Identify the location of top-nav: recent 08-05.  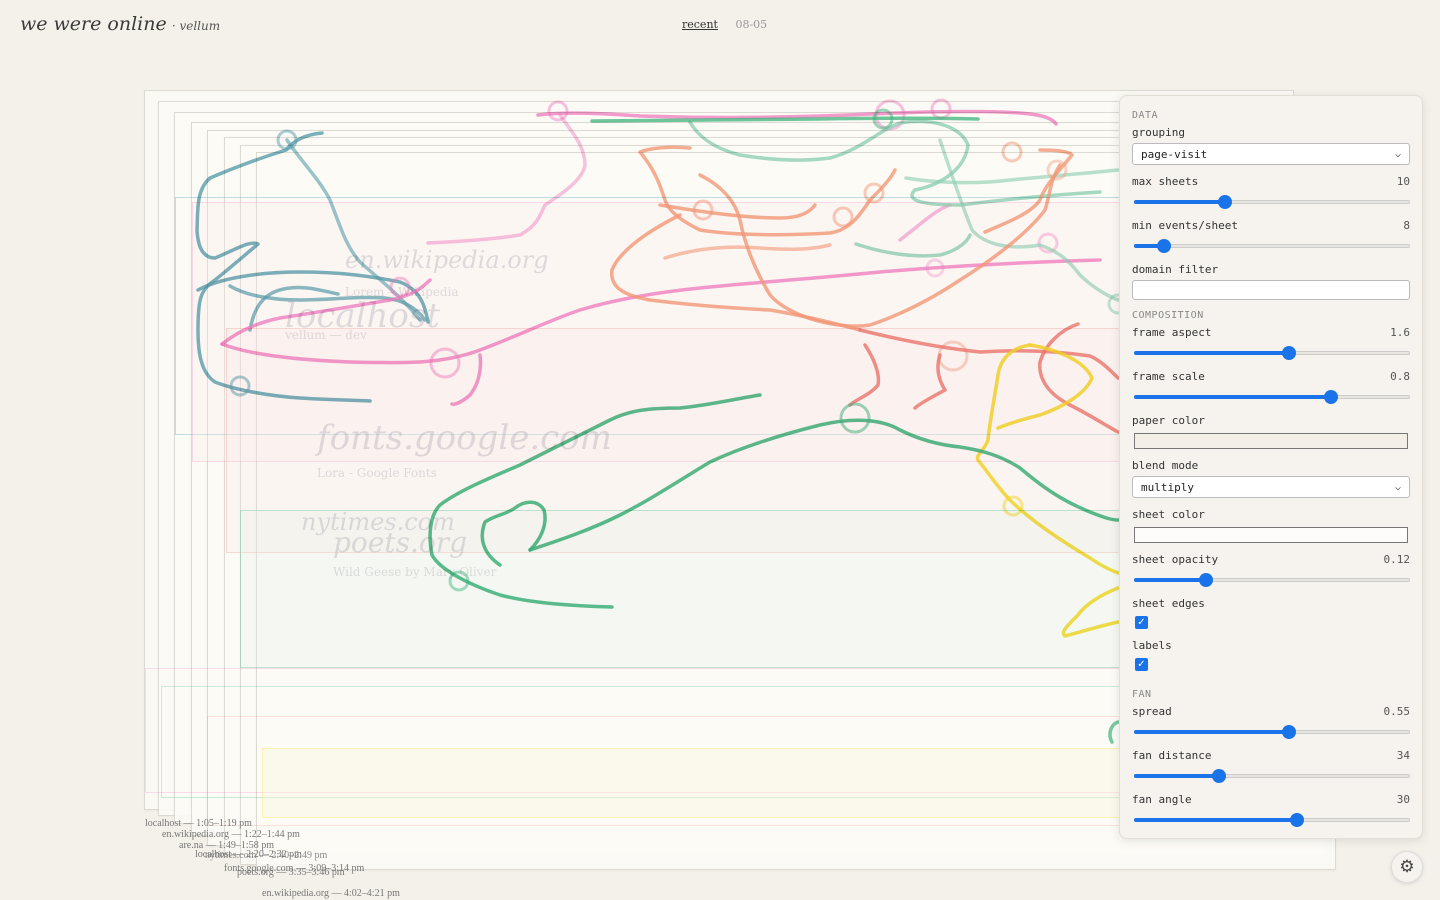
(724, 24).